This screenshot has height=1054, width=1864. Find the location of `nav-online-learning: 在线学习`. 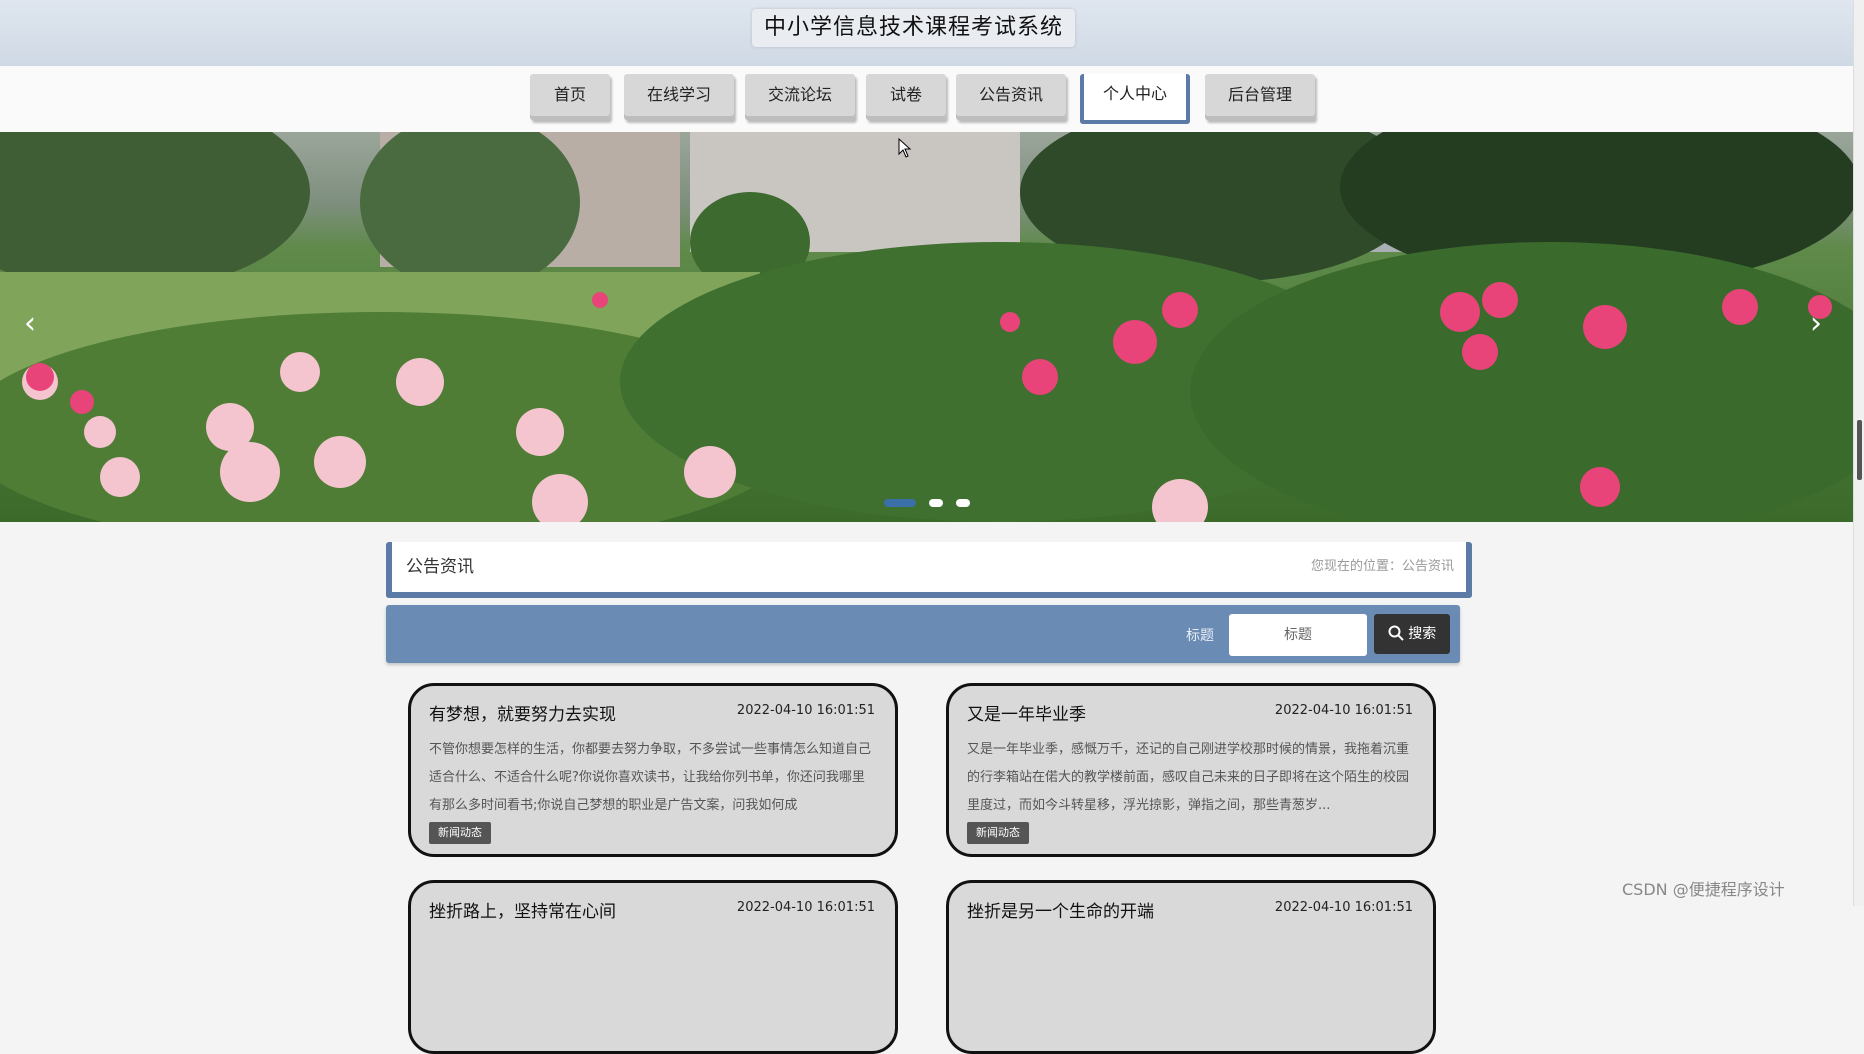

nav-online-learning: 在线学习 is located at coordinates (679, 97).